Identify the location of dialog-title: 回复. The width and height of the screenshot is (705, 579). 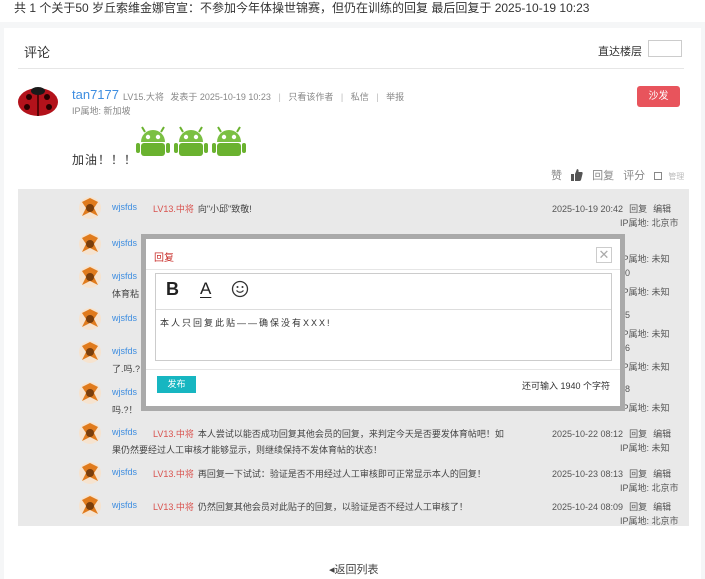
(164, 258).